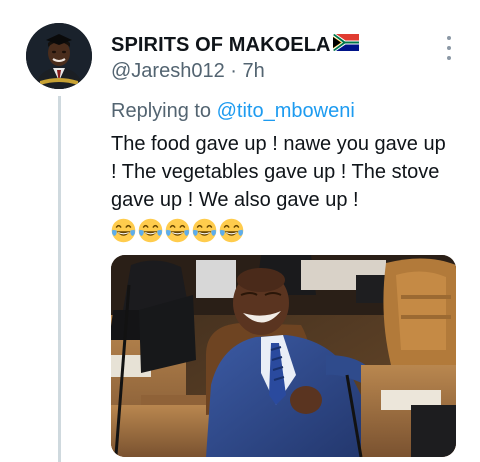 The width and height of the screenshot is (480, 462). What do you see at coordinates (168, 71) in the screenshot?
I see `author-handle: @Jaresh012` at bounding box center [168, 71].